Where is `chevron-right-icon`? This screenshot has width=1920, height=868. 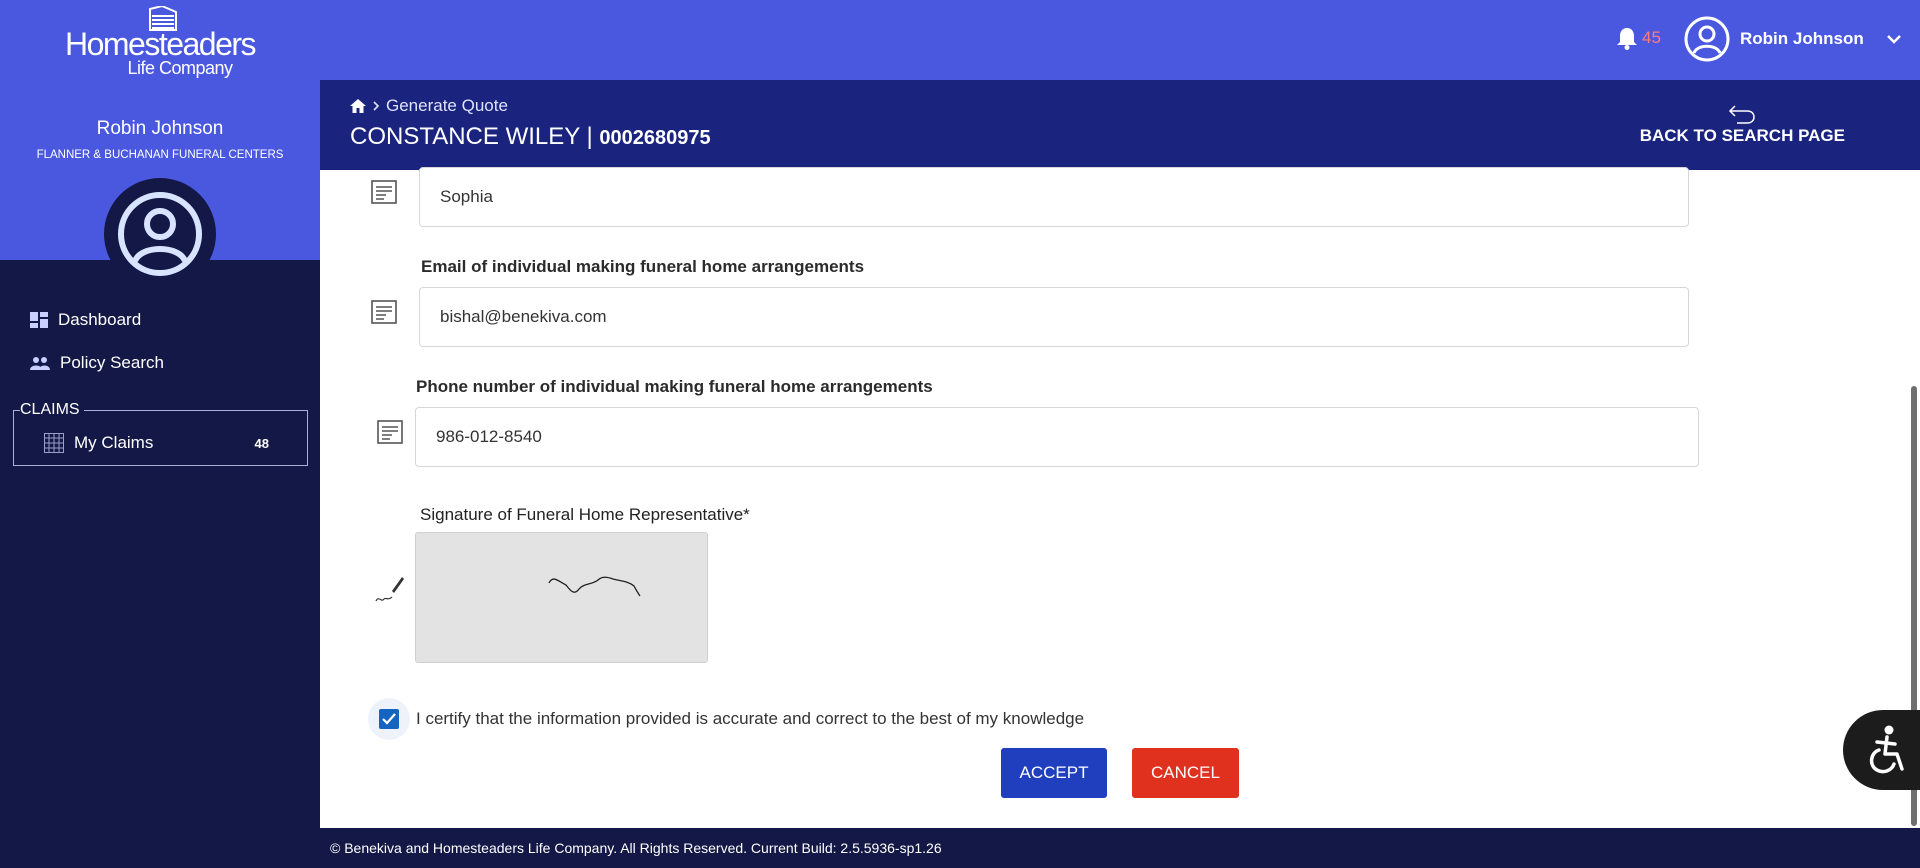 chevron-right-icon is located at coordinates (376, 106).